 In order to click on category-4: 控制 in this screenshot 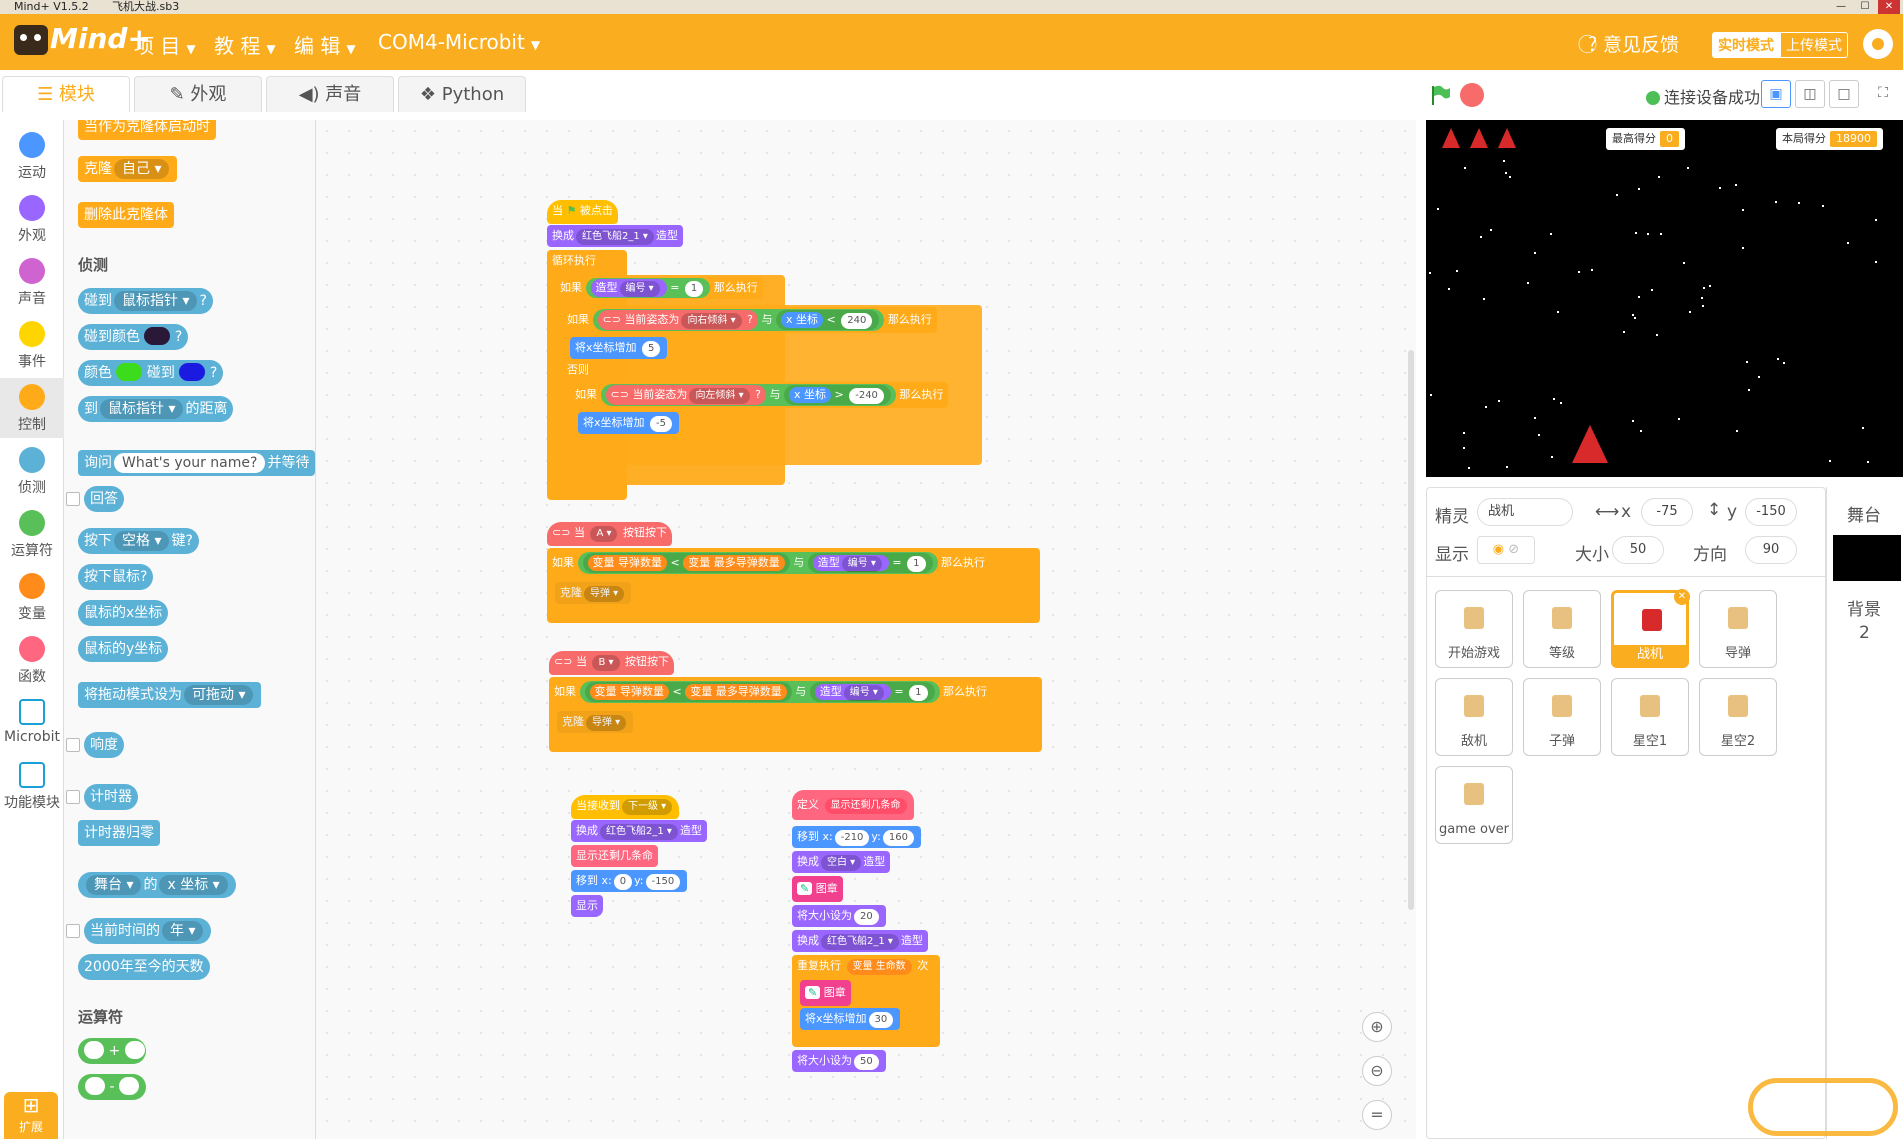, I will do `click(32, 408)`.